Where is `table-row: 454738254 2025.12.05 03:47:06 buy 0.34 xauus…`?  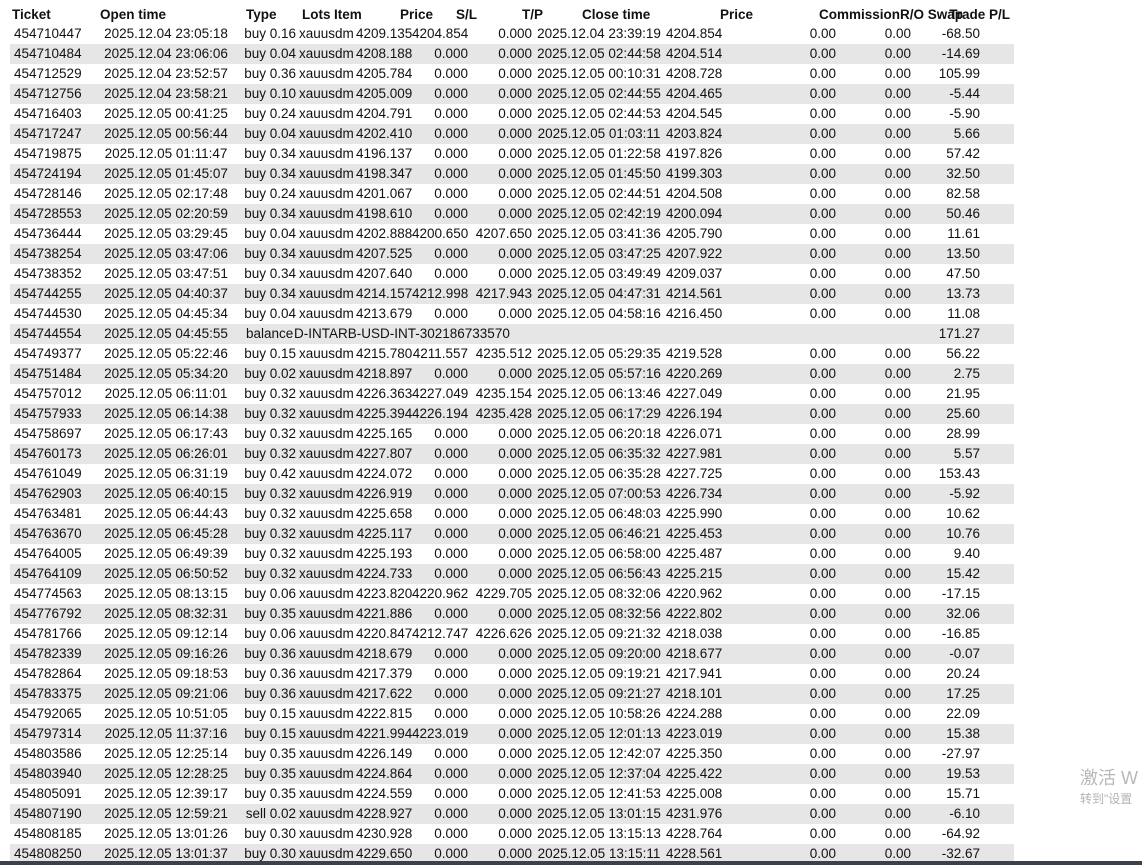 table-row: 454738254 2025.12.05 03:47:06 buy 0.34 xauus… is located at coordinates (512, 254).